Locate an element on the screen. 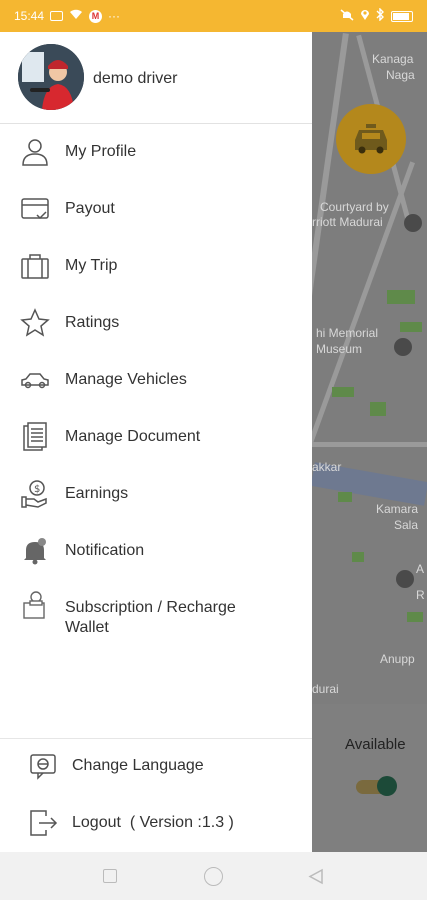 This screenshot has width=427, height=900. bluetooth-icon is located at coordinates (380, 15).